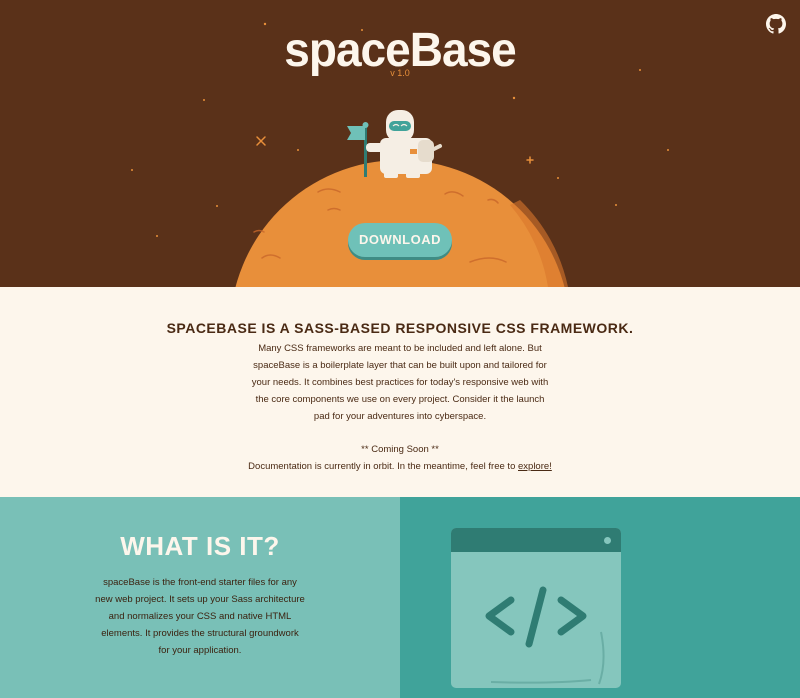 The height and width of the screenshot is (698, 800). Describe the element at coordinates (200, 546) in the screenshot. I see `what-is-it-heading: WHAT IS IT?` at that location.